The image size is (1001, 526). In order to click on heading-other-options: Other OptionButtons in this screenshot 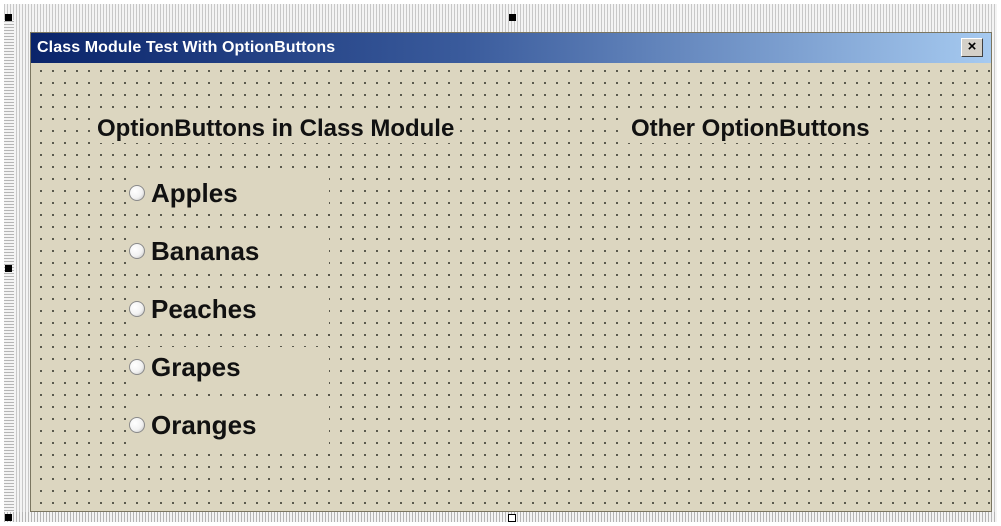, I will do `click(750, 129)`.